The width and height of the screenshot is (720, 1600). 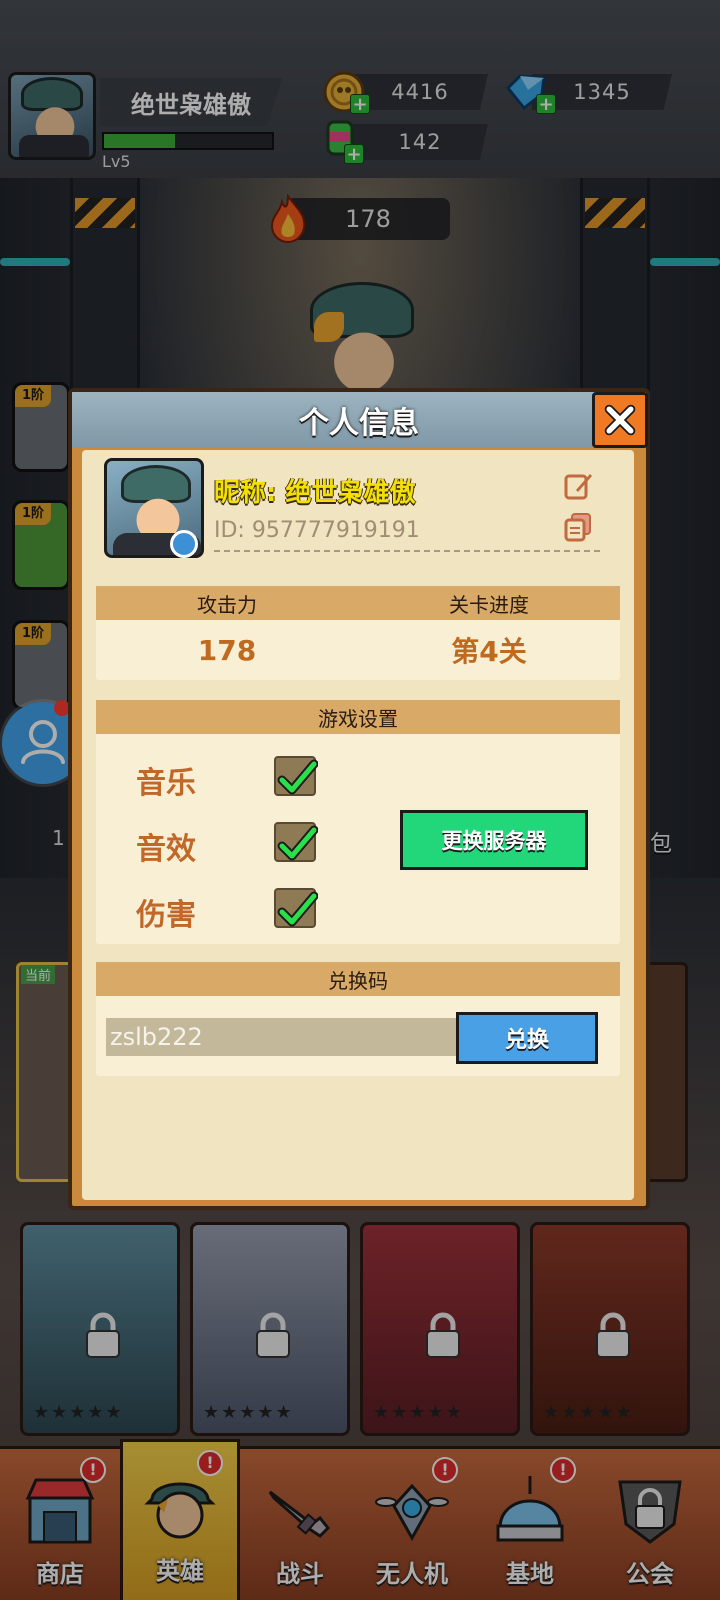 I want to click on redeem-code-panel: 兑换码 兑换, so click(x=358, y=1019).